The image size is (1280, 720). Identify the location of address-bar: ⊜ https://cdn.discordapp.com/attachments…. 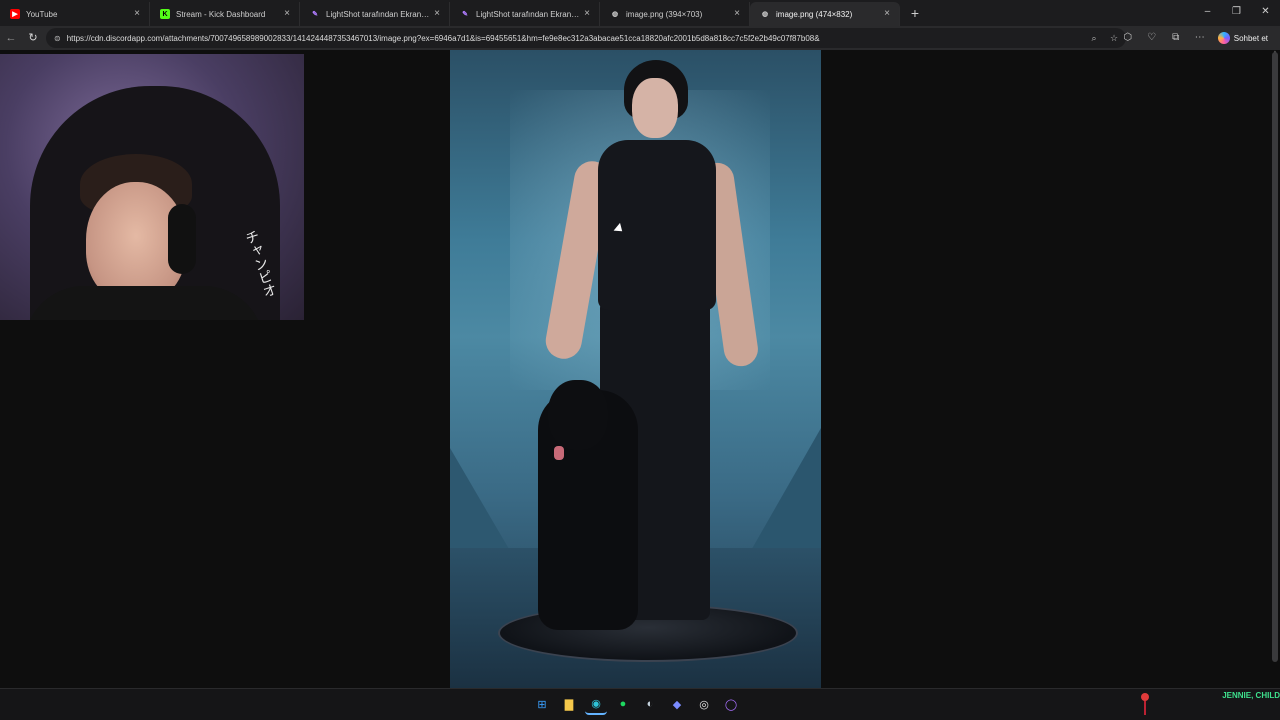
(586, 38).